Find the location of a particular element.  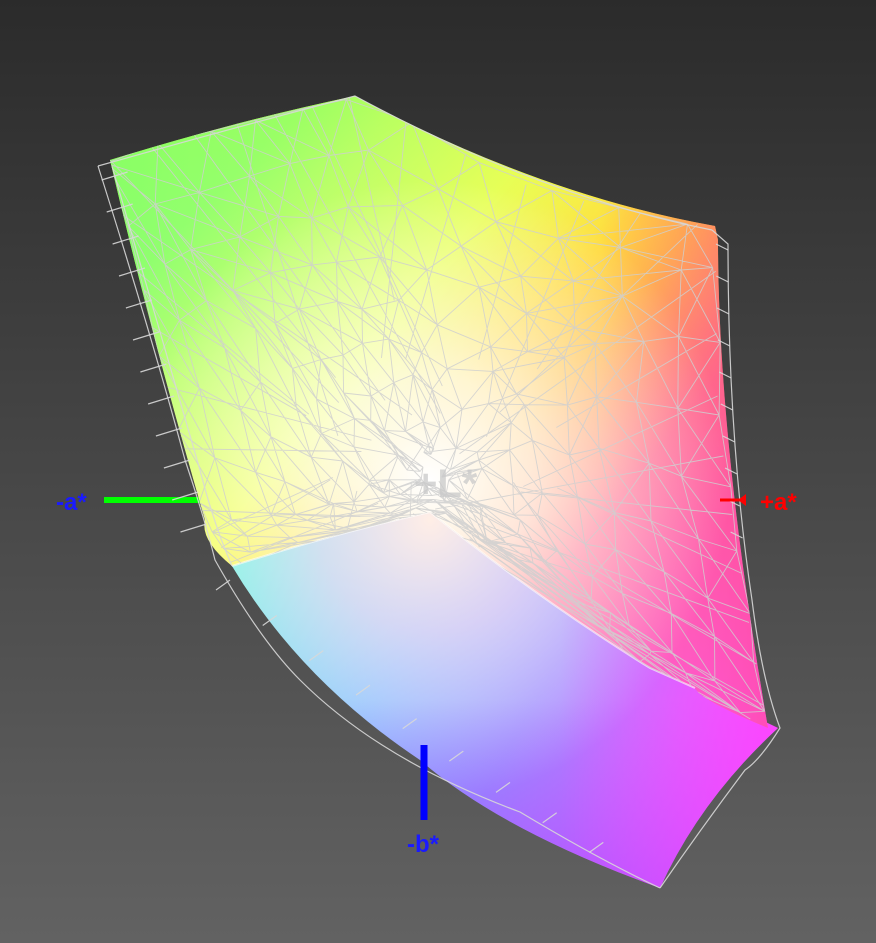

plus-l-label: +L* is located at coordinates (446, 484).